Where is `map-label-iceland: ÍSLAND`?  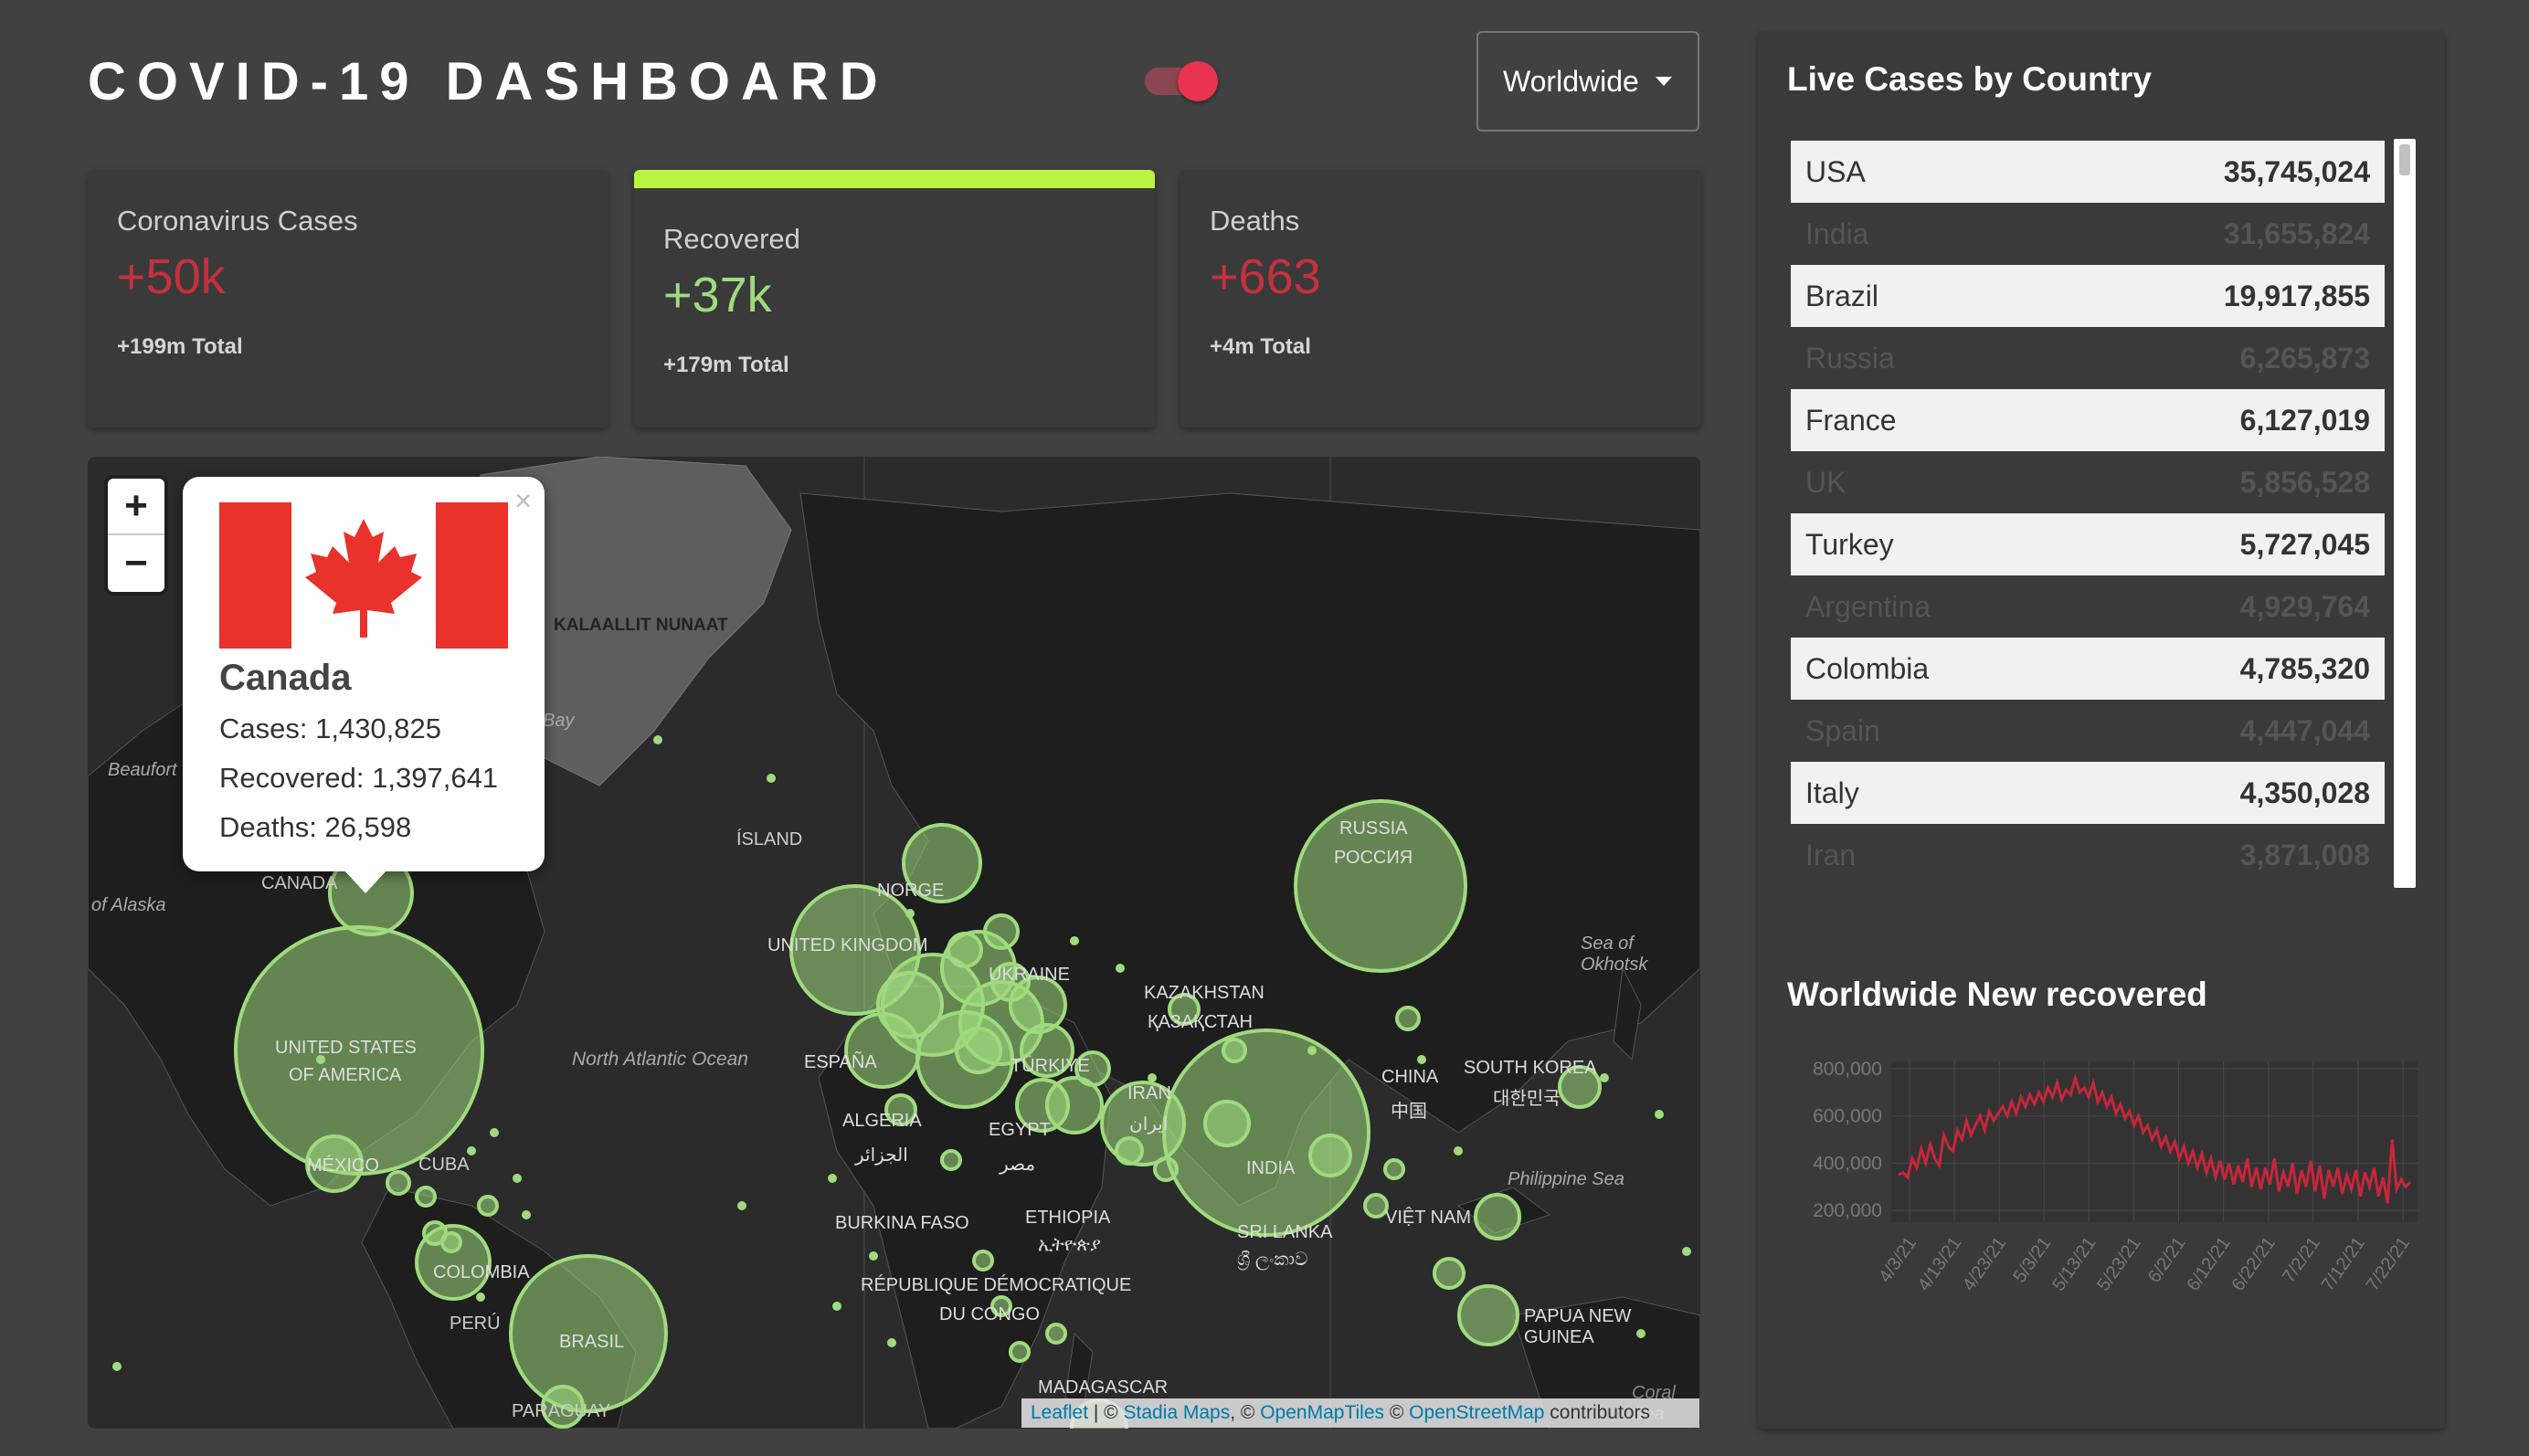 map-label-iceland: ÍSLAND is located at coordinates (770, 839).